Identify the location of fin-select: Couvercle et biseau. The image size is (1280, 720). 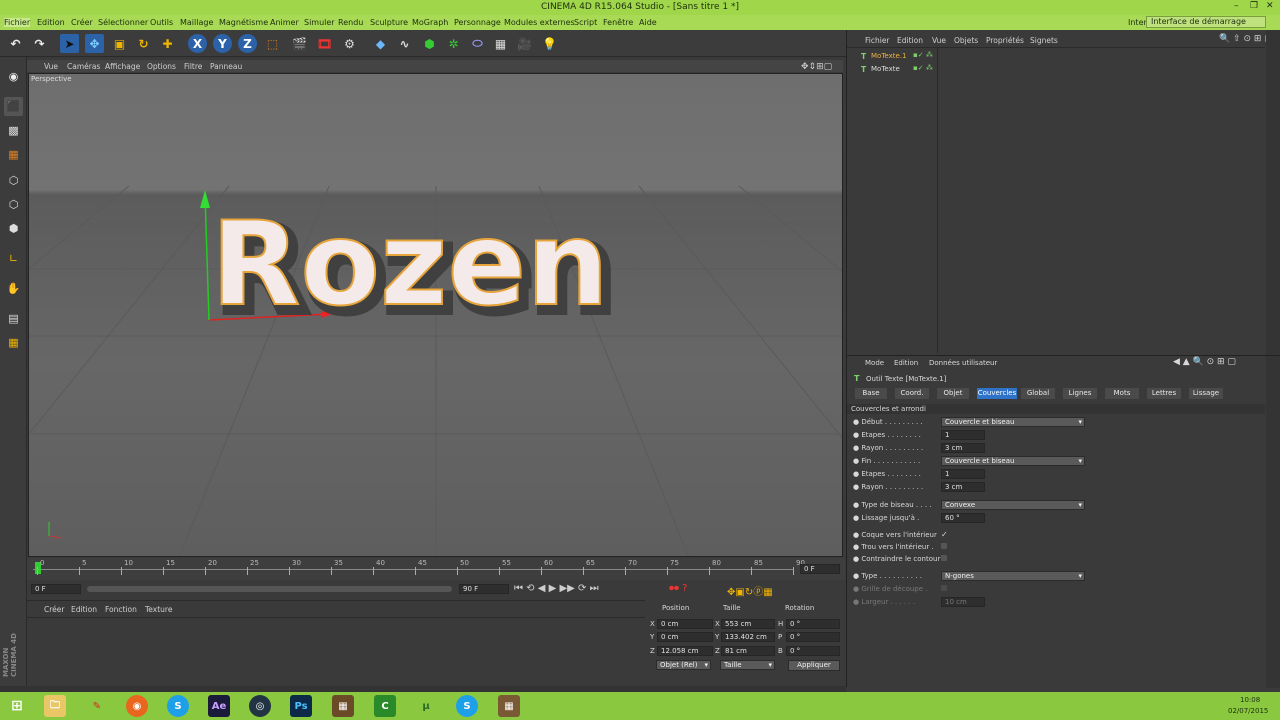
(1013, 461).